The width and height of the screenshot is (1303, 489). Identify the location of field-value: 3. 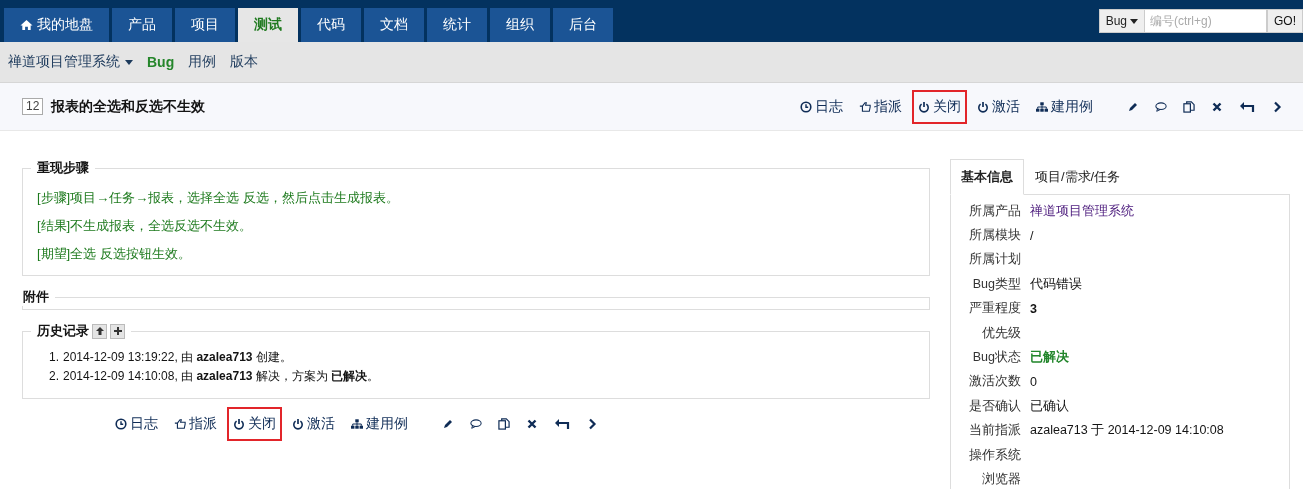
(1033, 308).